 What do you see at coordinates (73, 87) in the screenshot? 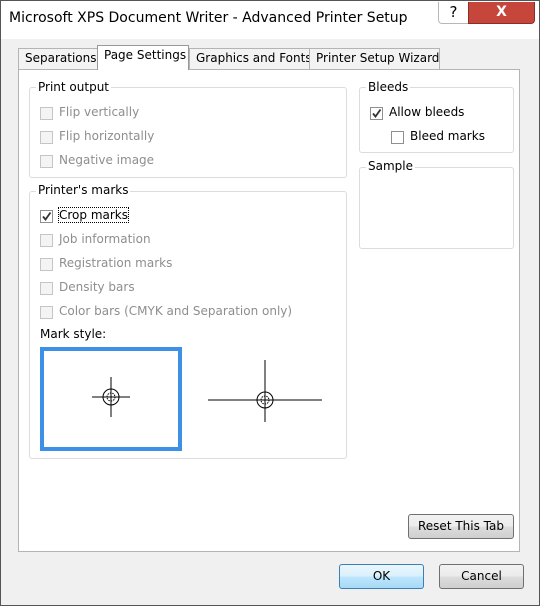
I see `print-output-title: Print output` at bounding box center [73, 87].